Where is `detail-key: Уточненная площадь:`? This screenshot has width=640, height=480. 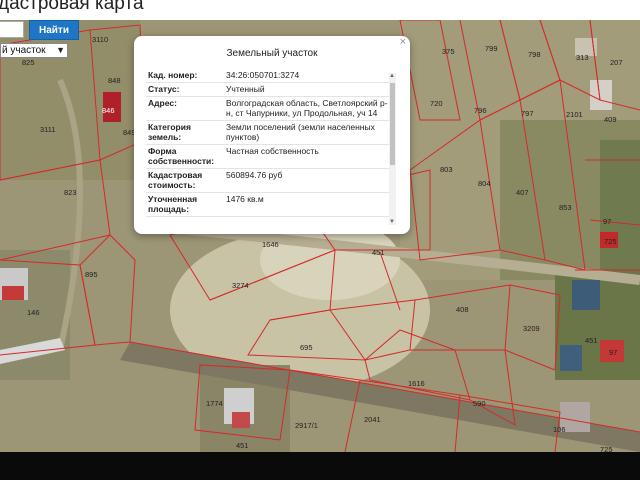
detail-key: Уточненная площадь: is located at coordinates (173, 204).